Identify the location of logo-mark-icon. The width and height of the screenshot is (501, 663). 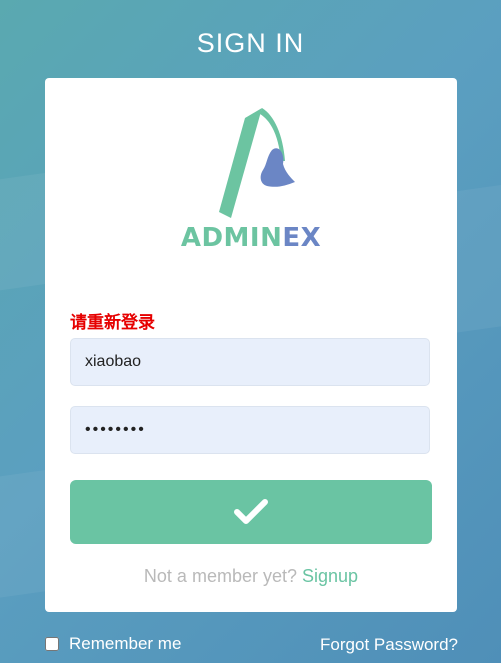
(257, 163).